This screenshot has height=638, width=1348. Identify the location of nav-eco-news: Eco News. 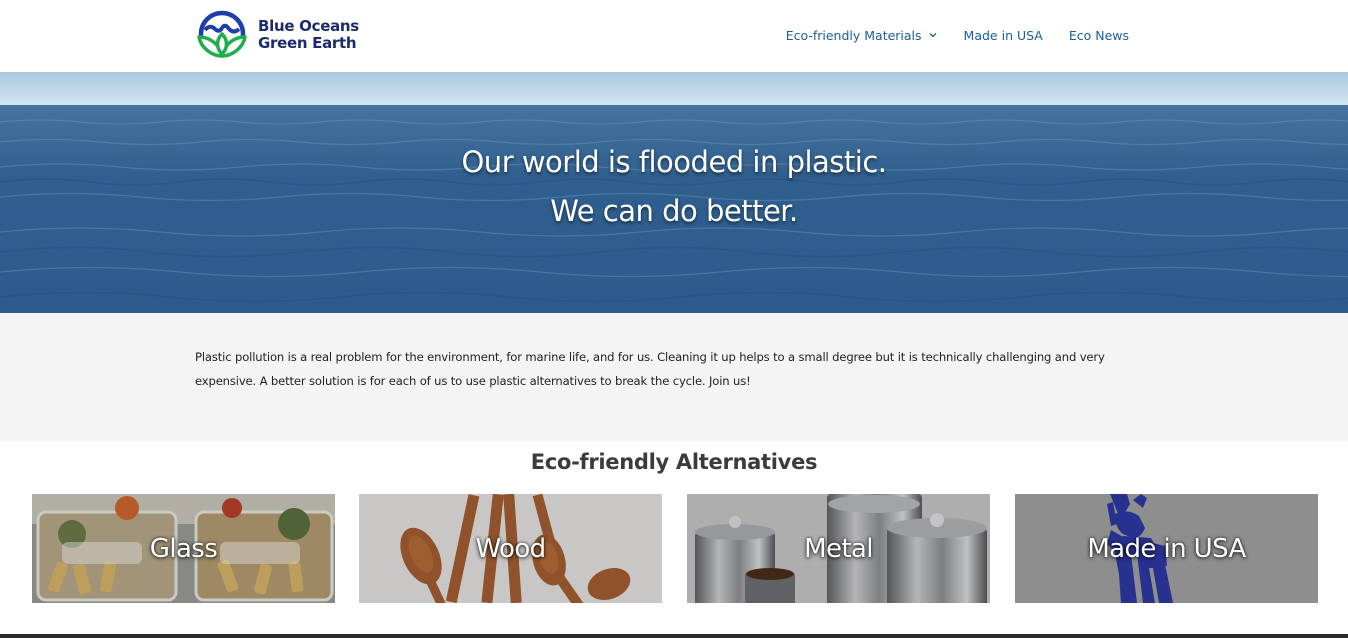
(1099, 35).